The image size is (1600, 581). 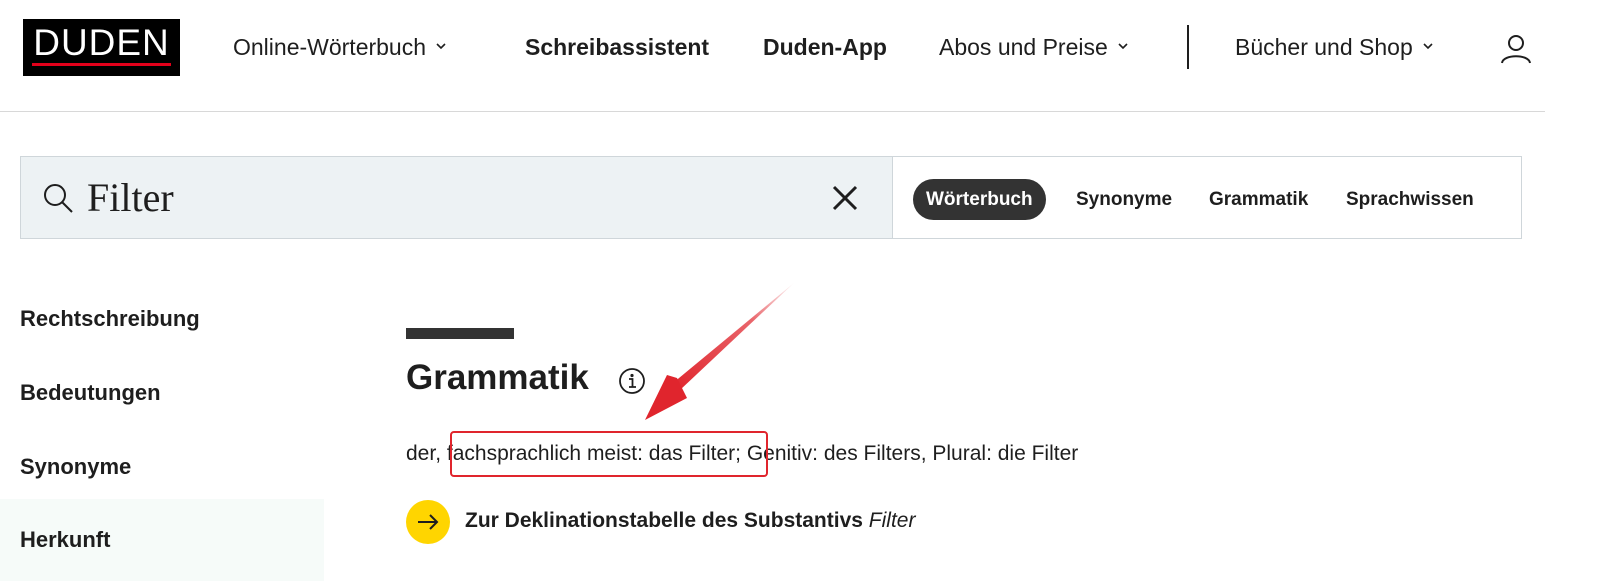 What do you see at coordinates (58, 198) in the screenshot?
I see `search-icon` at bounding box center [58, 198].